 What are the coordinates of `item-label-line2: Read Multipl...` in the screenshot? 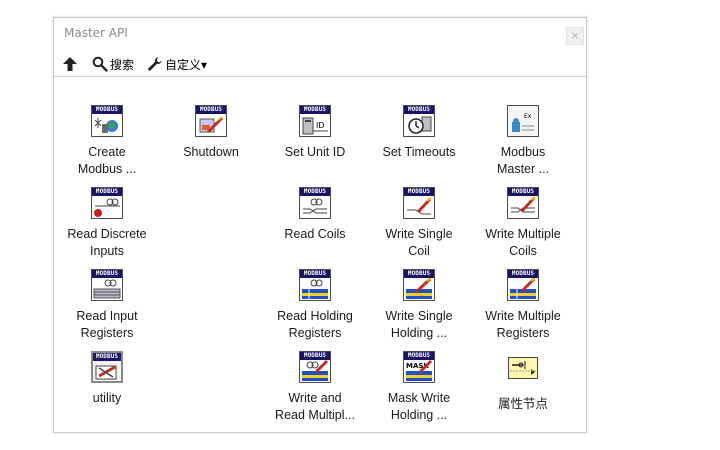 It's located at (315, 415).